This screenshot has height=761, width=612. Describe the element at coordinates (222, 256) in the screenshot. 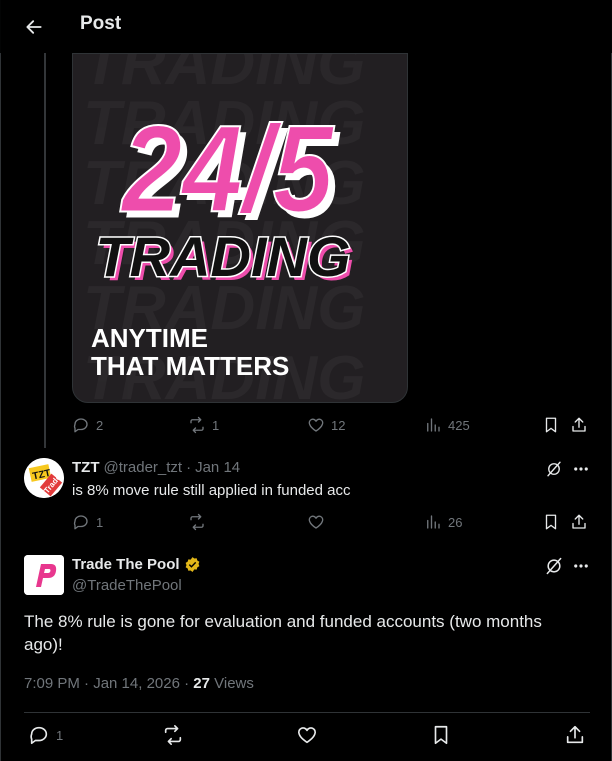

I see `subhead-text: TRADING` at that location.